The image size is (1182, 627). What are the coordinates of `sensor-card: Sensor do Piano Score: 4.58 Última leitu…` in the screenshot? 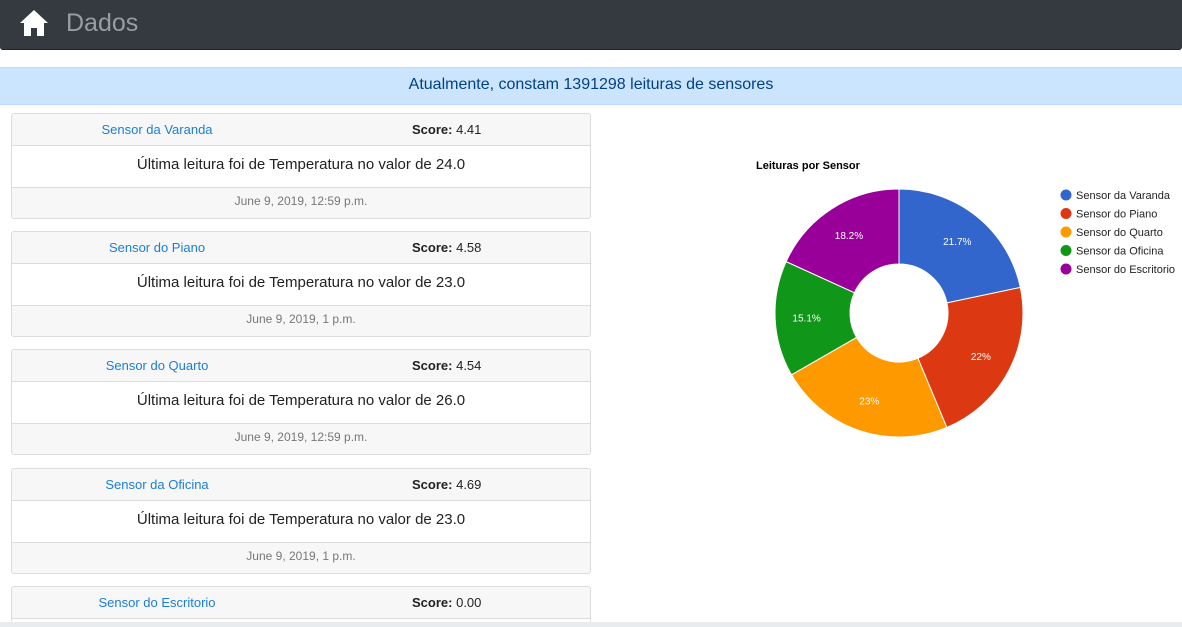 It's located at (301, 284).